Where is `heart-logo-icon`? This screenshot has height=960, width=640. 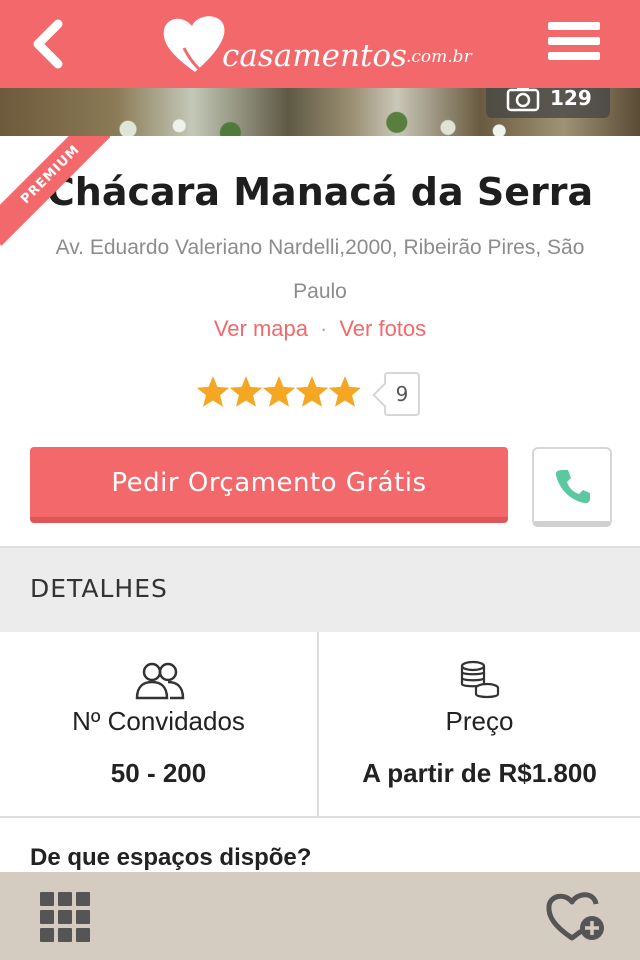
heart-logo-icon is located at coordinates (194, 44).